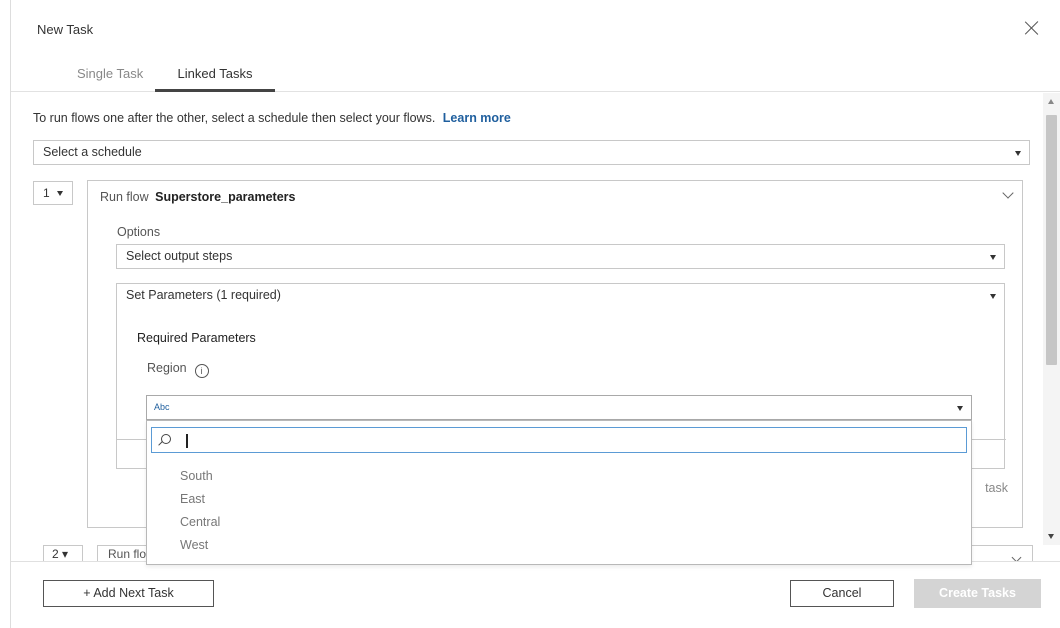 The image size is (1060, 628). What do you see at coordinates (842, 593) in the screenshot?
I see `cancel-button: Cancel` at bounding box center [842, 593].